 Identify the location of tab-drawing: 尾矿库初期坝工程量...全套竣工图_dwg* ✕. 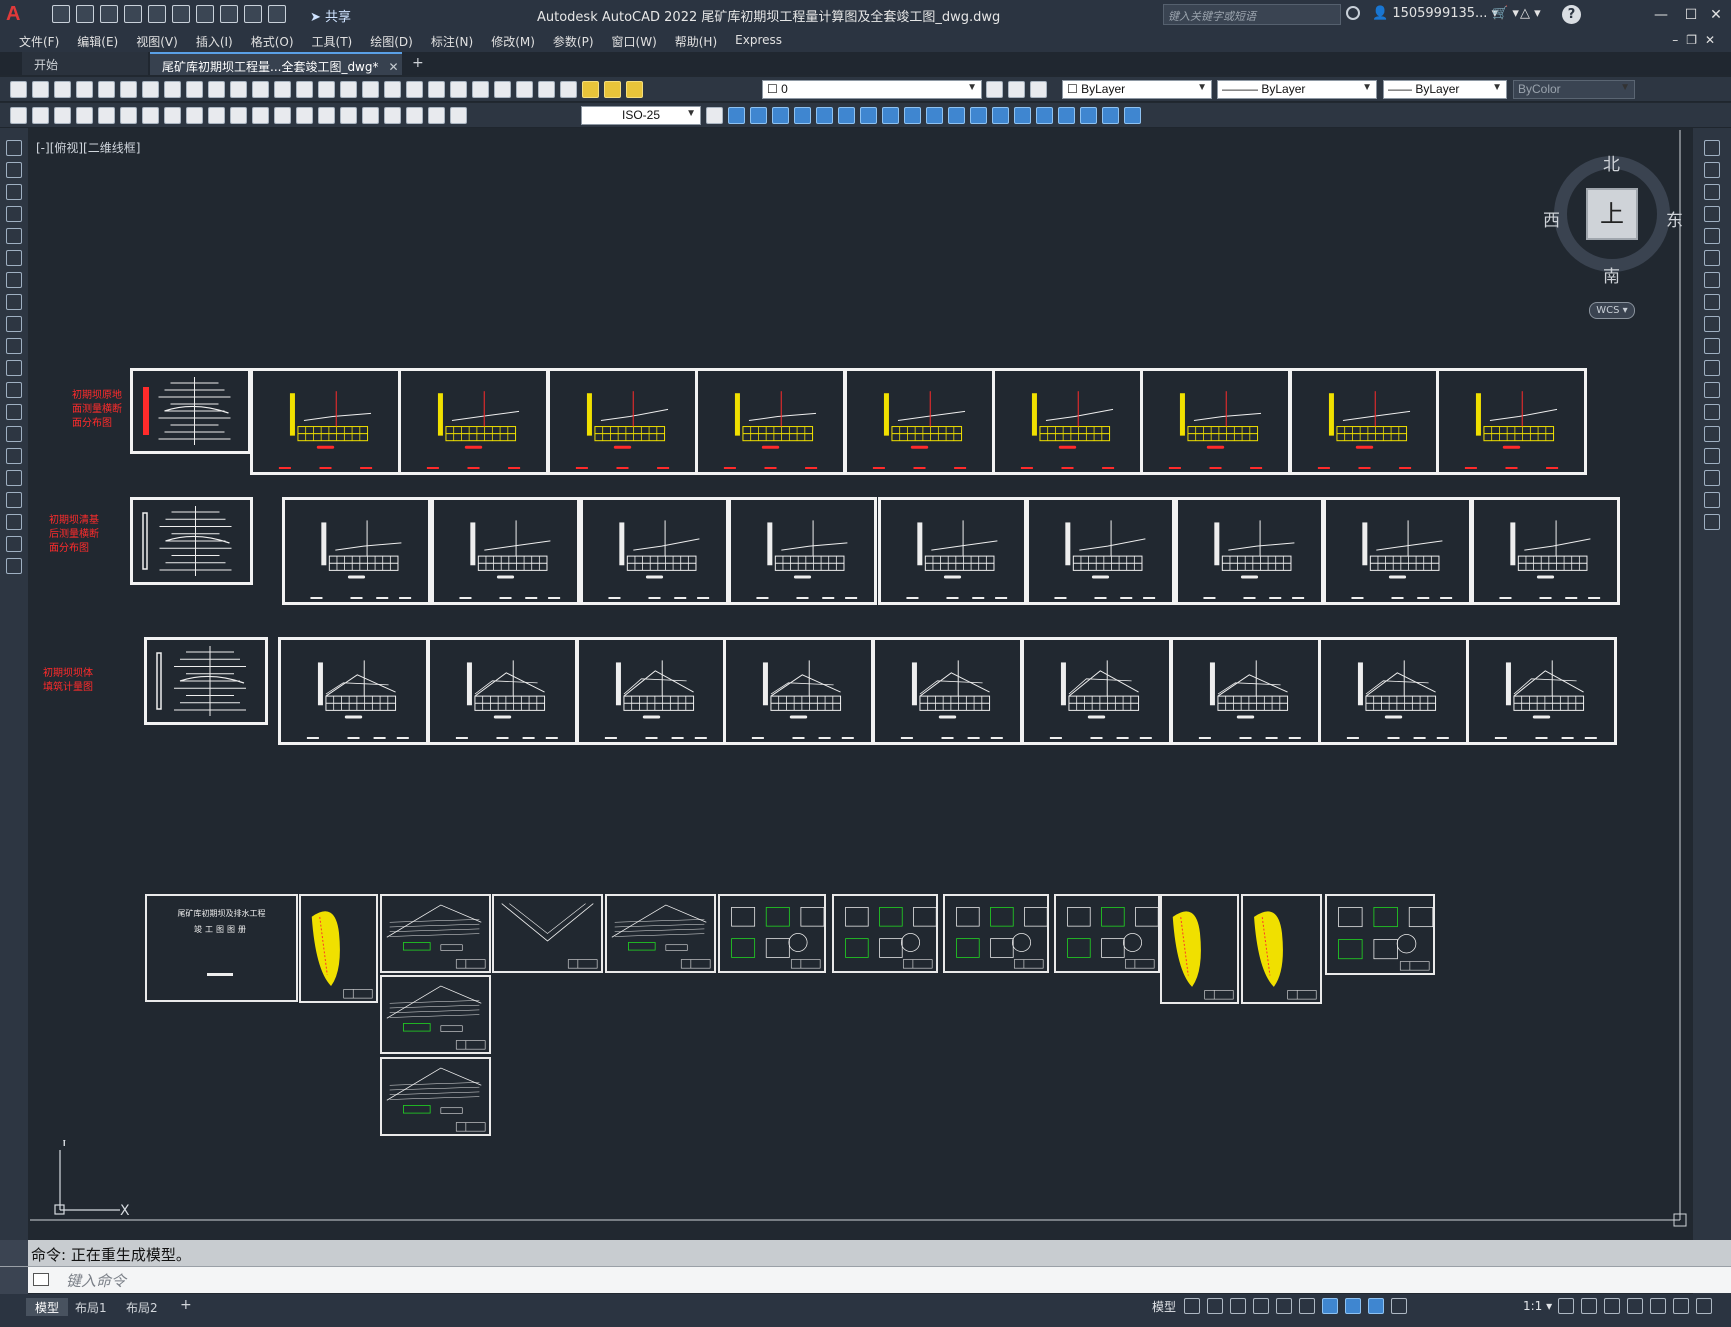
(276, 63).